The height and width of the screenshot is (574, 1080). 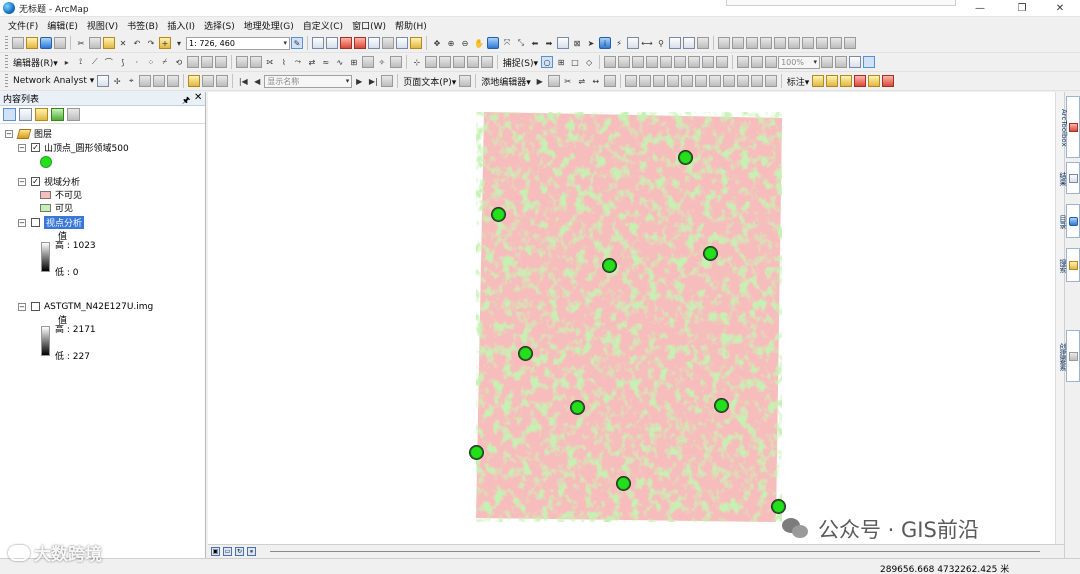 I want to click on data-driven-pages-icon, so click(x=869, y=62).